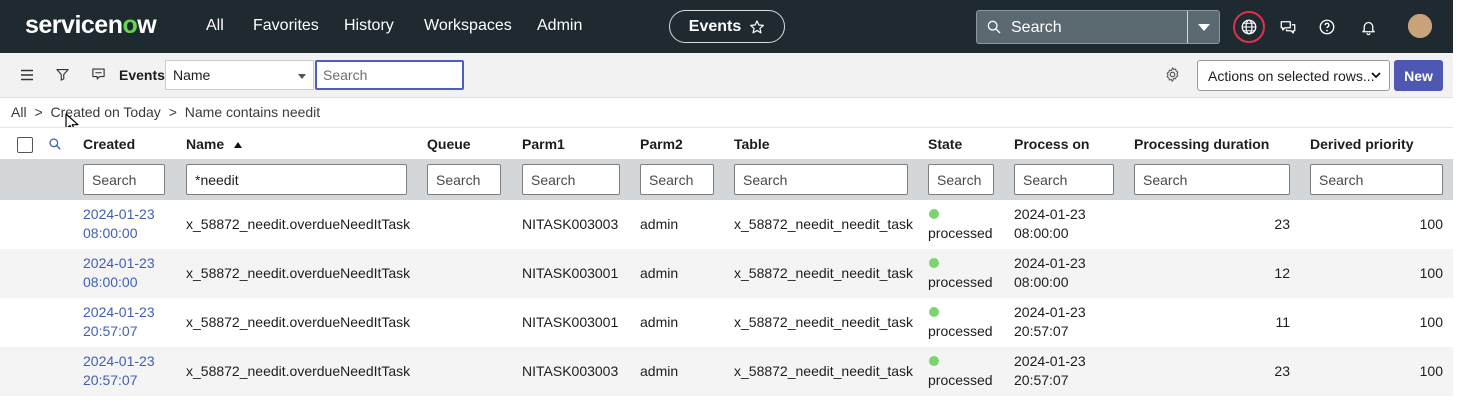  I want to click on breadcrumb-name-contains: Name contains needit, so click(252, 112).